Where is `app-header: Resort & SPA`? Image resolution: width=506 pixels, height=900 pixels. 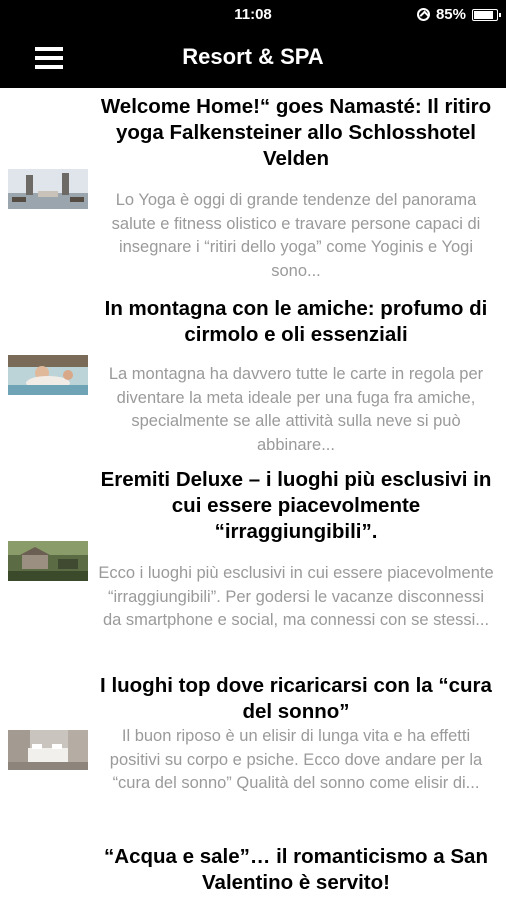 app-header: Resort & SPA is located at coordinates (253, 58).